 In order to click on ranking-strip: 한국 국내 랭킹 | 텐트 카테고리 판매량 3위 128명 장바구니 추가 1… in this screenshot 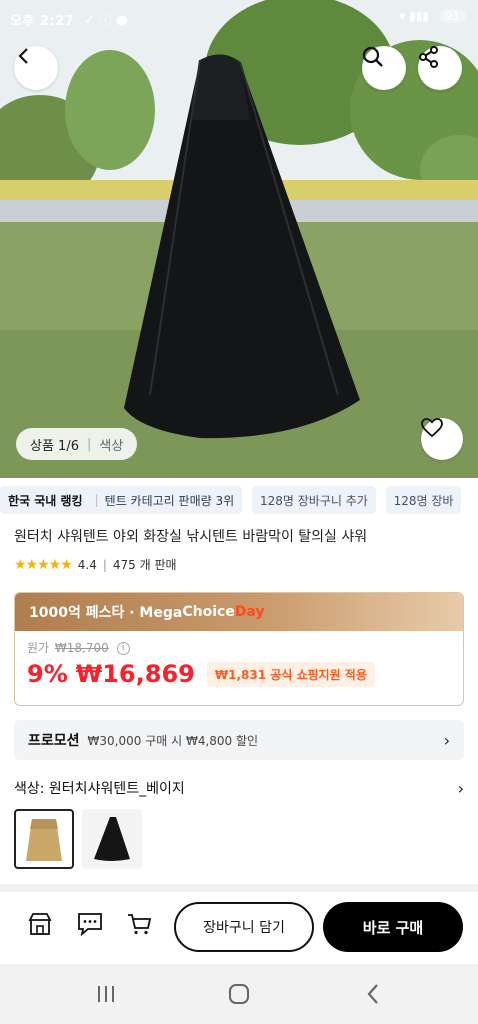, I will do `click(239, 501)`.